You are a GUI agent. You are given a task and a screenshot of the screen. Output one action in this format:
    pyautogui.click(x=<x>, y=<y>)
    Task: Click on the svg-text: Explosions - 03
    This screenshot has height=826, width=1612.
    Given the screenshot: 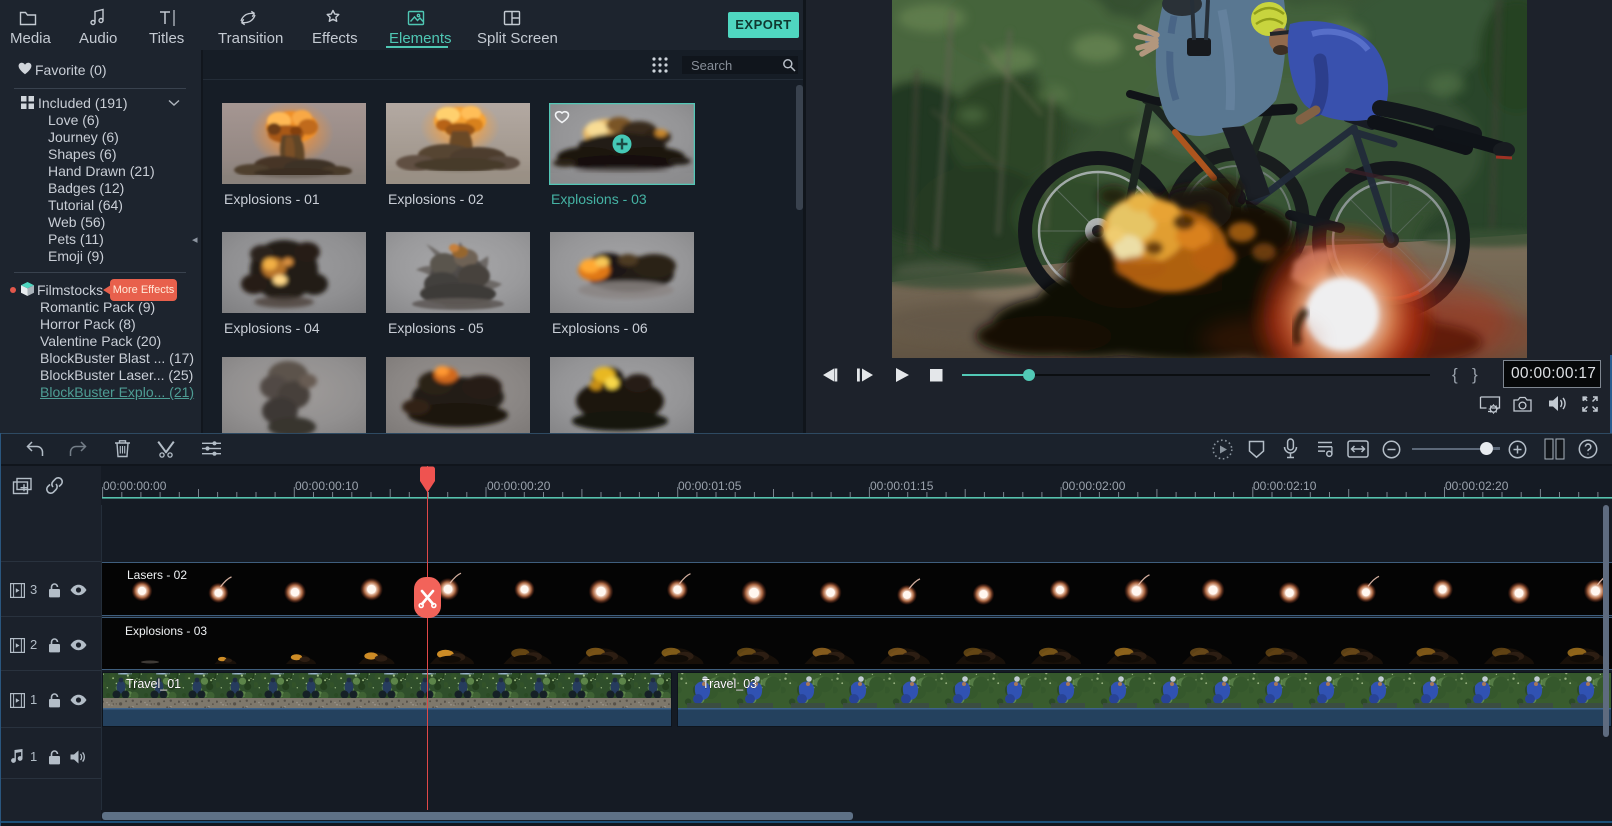 What is the action you would take?
    pyautogui.click(x=166, y=631)
    